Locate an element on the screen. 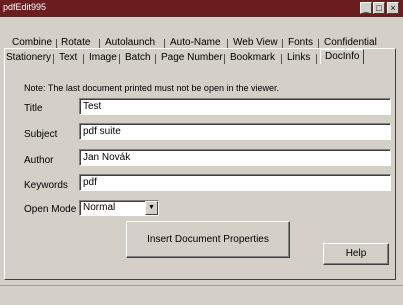  open-mode-label: Open Mode is located at coordinates (50, 209).